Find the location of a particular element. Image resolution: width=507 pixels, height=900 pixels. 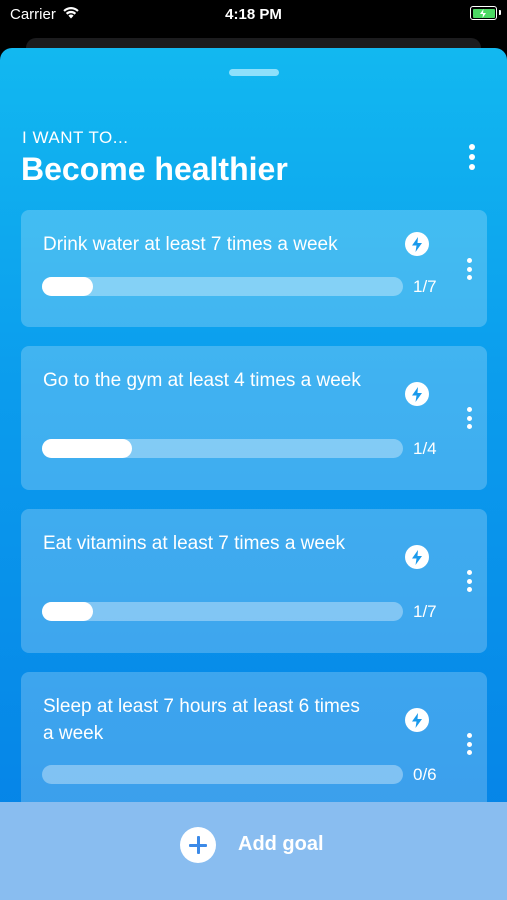

add-goal-button: Add goal is located at coordinates (253, 851).